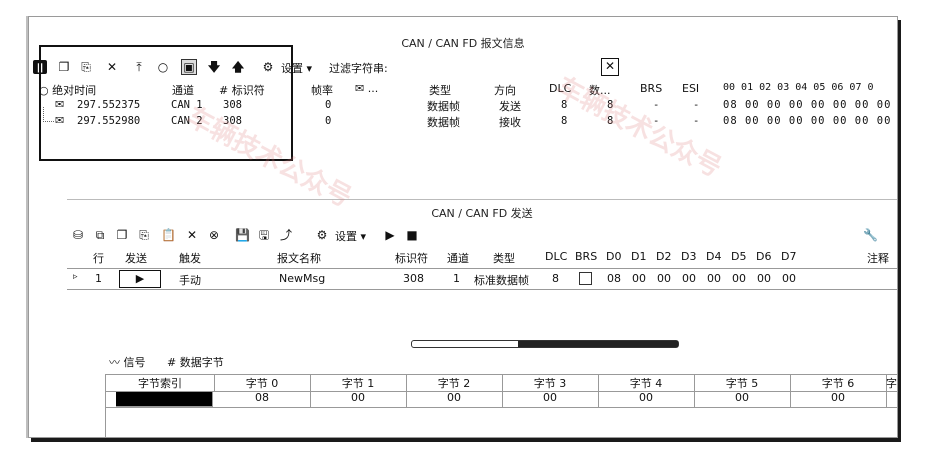 The height and width of the screenshot is (461, 925). Describe the element at coordinates (458, 258) in the screenshot. I see `tx-col-channel: 通道` at that location.